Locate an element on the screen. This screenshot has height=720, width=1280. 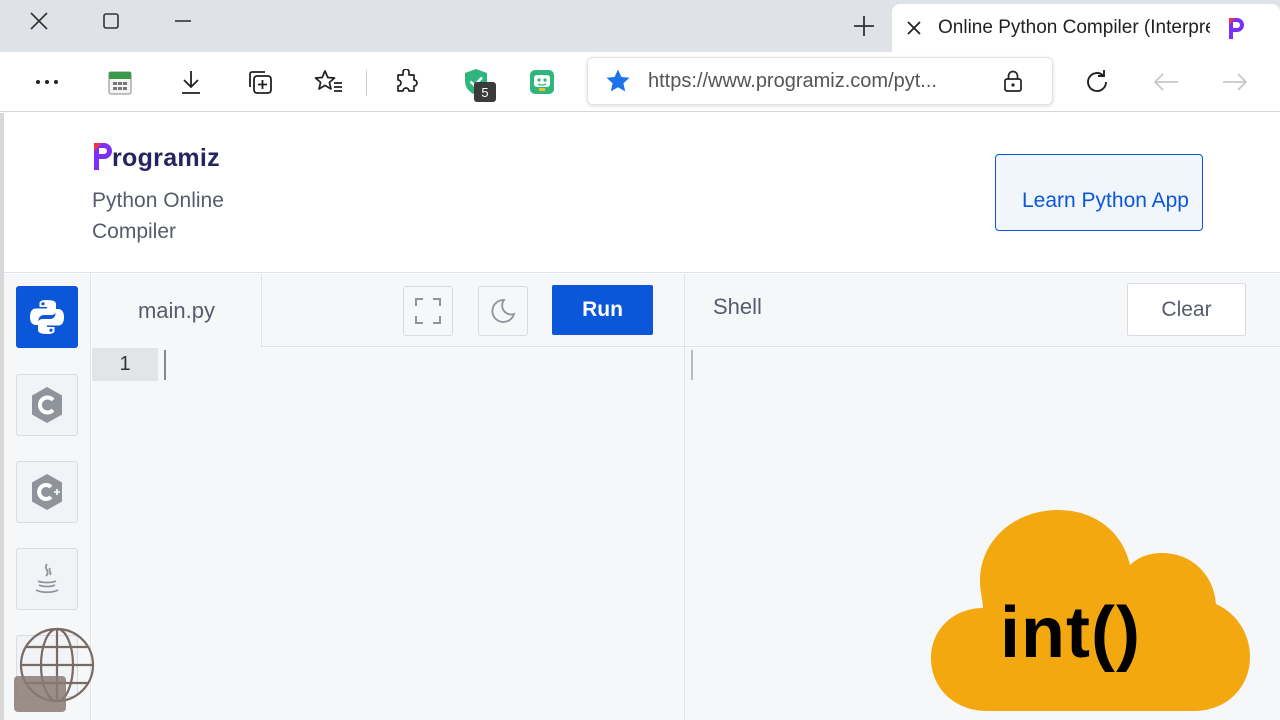
extensions-button is located at coordinates (406, 82).